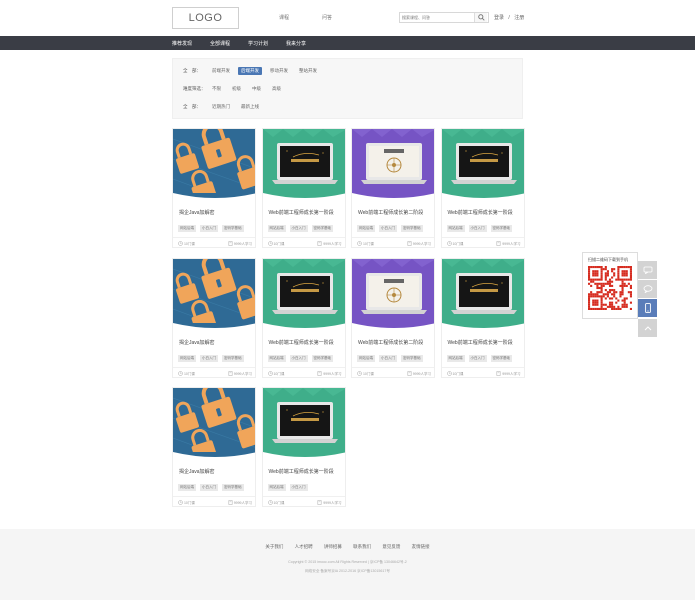 This screenshot has height=600, width=695. I want to click on lessons-count: 10门课, so click(186, 244).